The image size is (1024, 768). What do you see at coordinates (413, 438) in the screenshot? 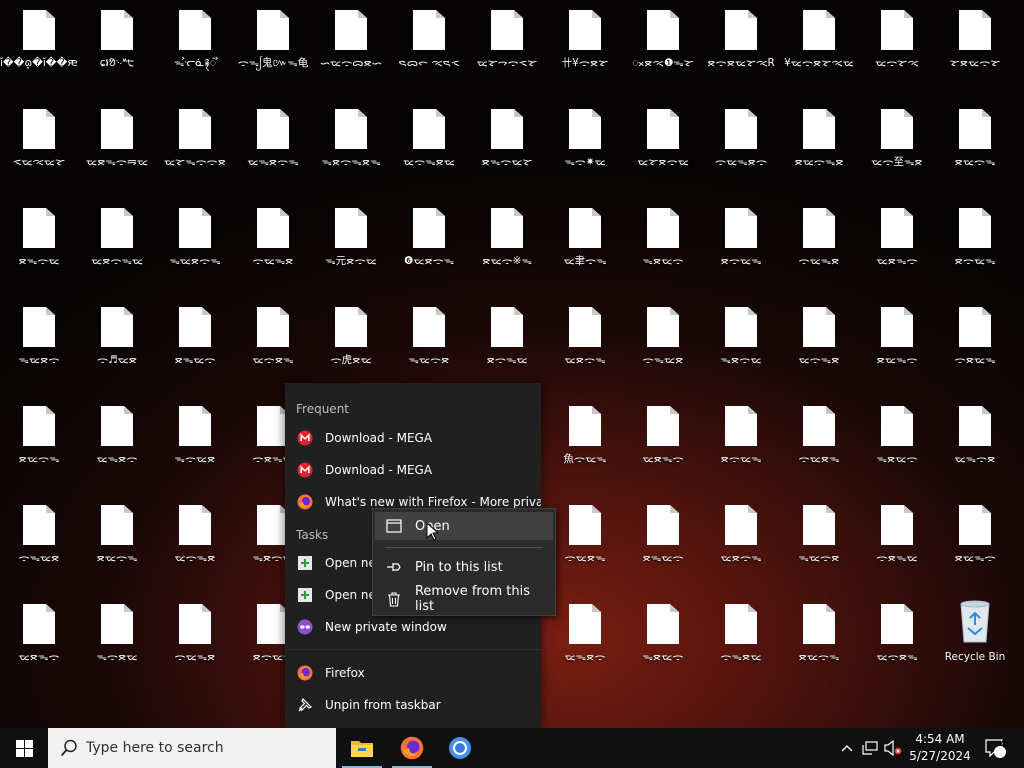
I see `jump-item-download-mega-1: Download - MEGA` at bounding box center [413, 438].